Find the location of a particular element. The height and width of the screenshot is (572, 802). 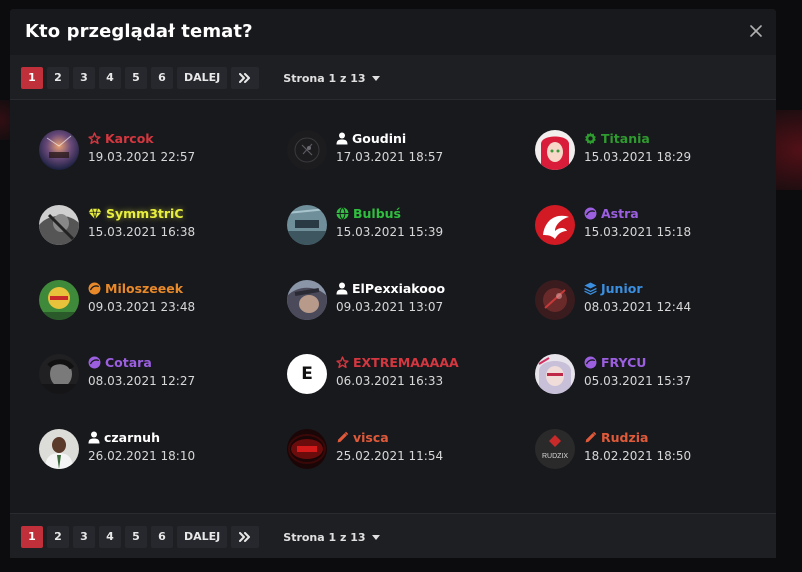

double-chevron-right-icon is located at coordinates (245, 78).